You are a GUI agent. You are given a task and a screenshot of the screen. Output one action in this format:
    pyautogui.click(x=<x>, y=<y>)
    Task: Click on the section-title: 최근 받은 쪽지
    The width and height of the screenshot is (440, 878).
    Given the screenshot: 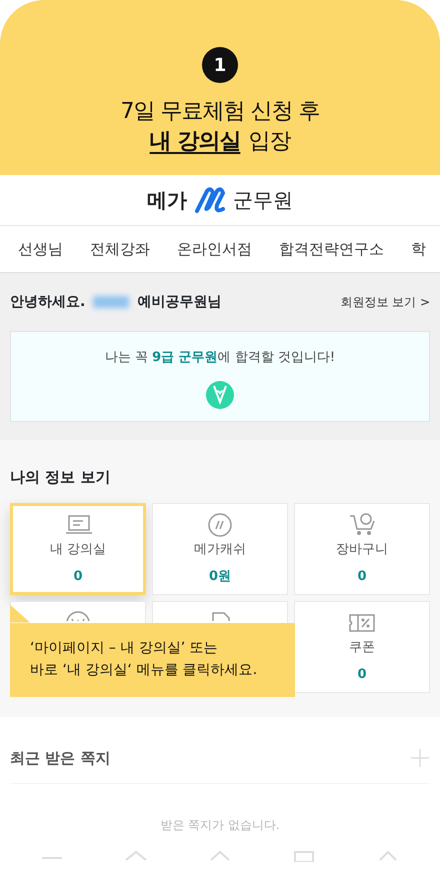 What is the action you would take?
    pyautogui.click(x=60, y=758)
    